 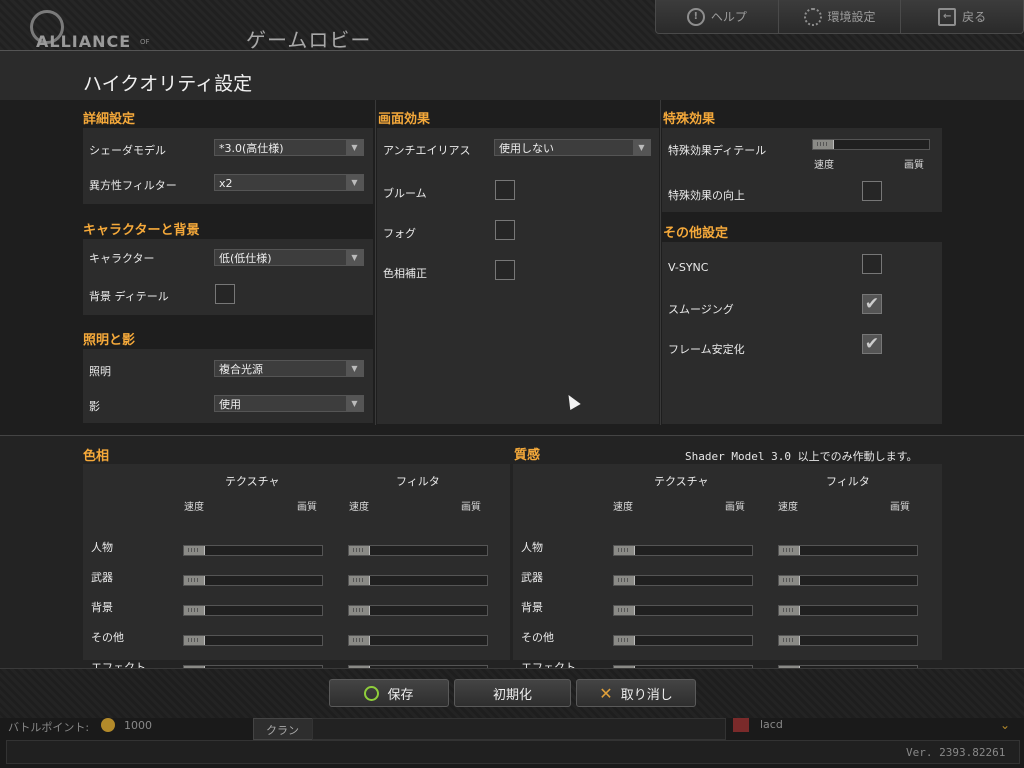 I want to click on fx-detail-label: 特殊効果ディテール, so click(x=717, y=150).